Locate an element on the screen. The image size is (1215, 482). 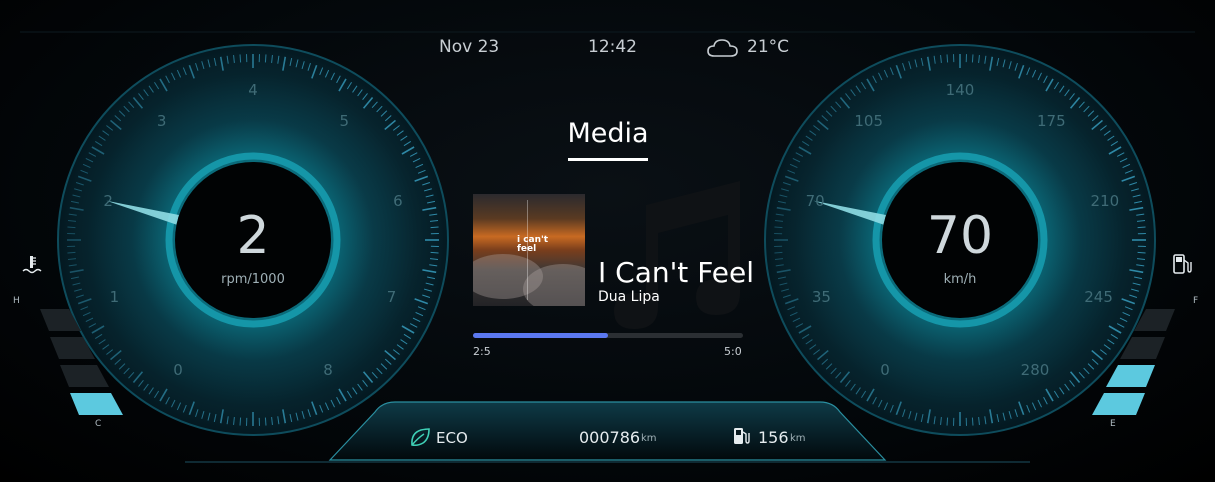
playback-progress-bar is located at coordinates (608, 335).